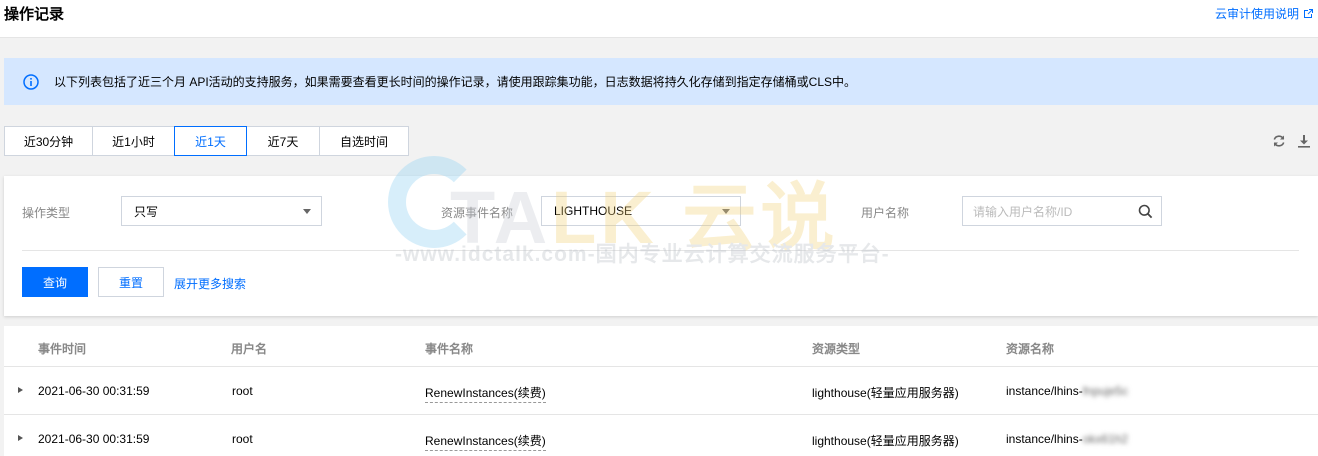 The image size is (1318, 456). I want to click on page-title: 操作记录, so click(34, 14).